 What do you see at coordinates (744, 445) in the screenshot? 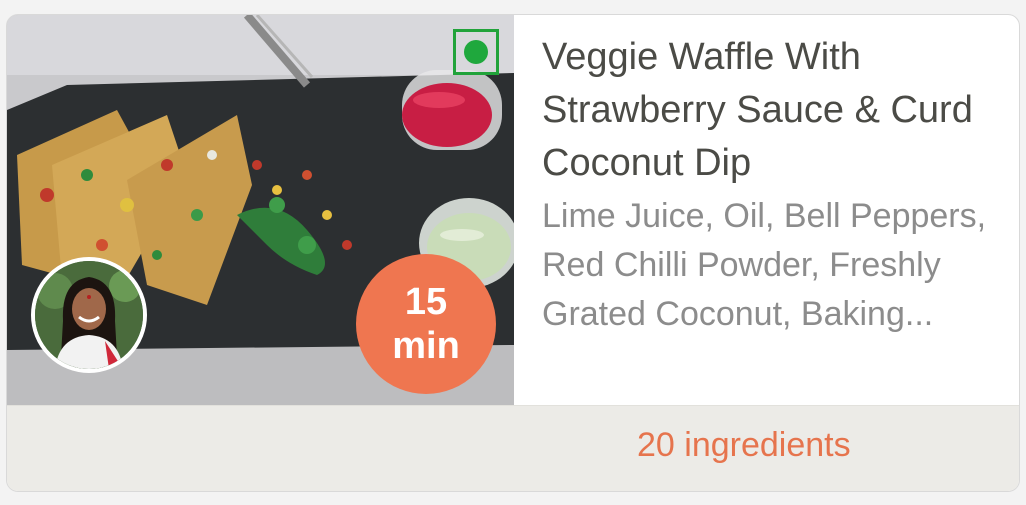
I see `ingredient-count: 20 ingredients` at bounding box center [744, 445].